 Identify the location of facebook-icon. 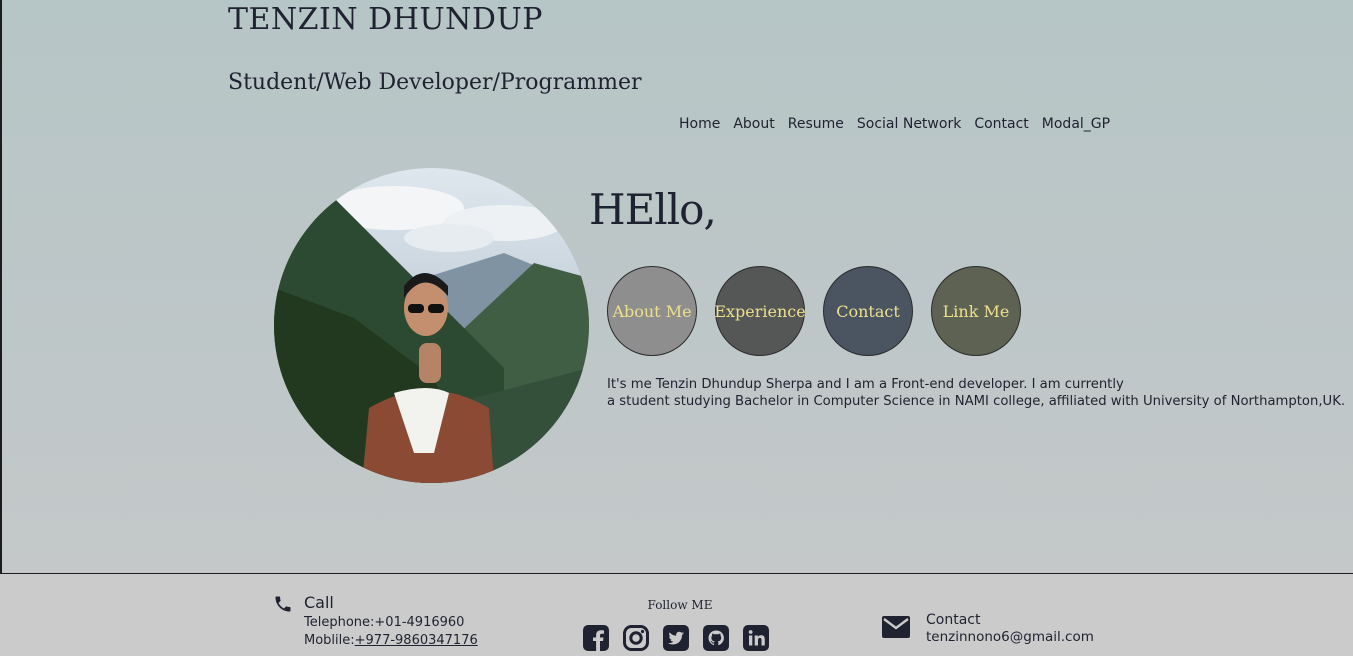
(596, 638).